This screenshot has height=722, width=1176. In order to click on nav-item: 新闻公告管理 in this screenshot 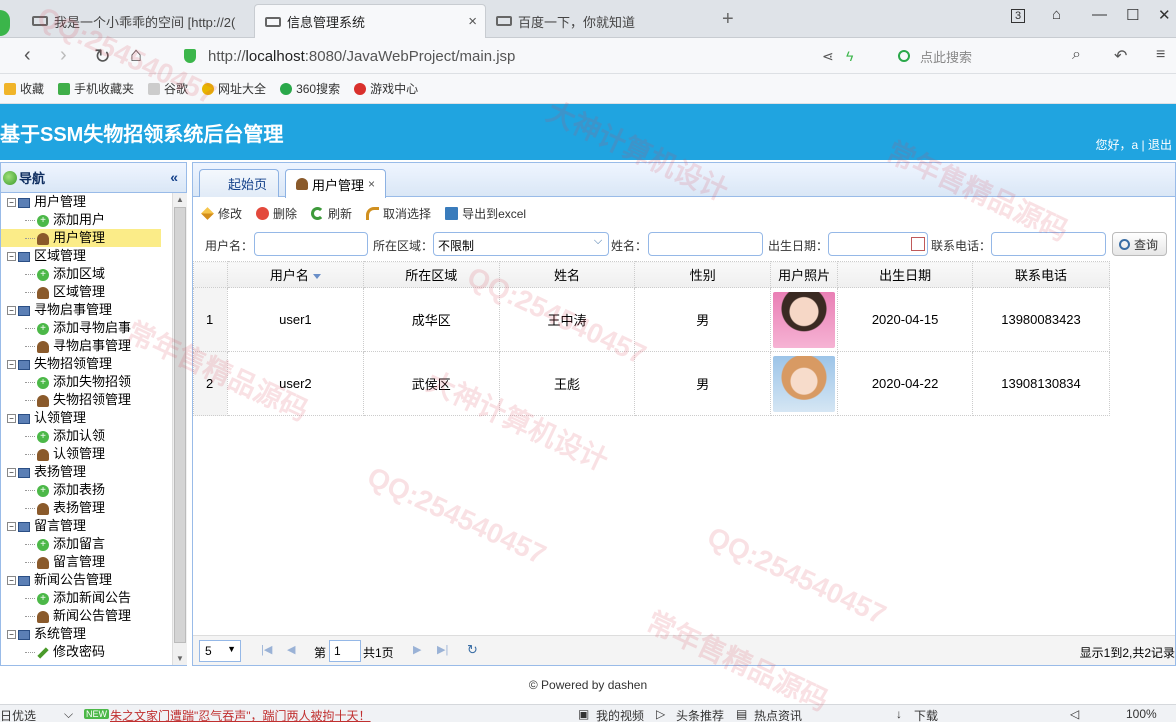, I will do `click(86, 616)`.